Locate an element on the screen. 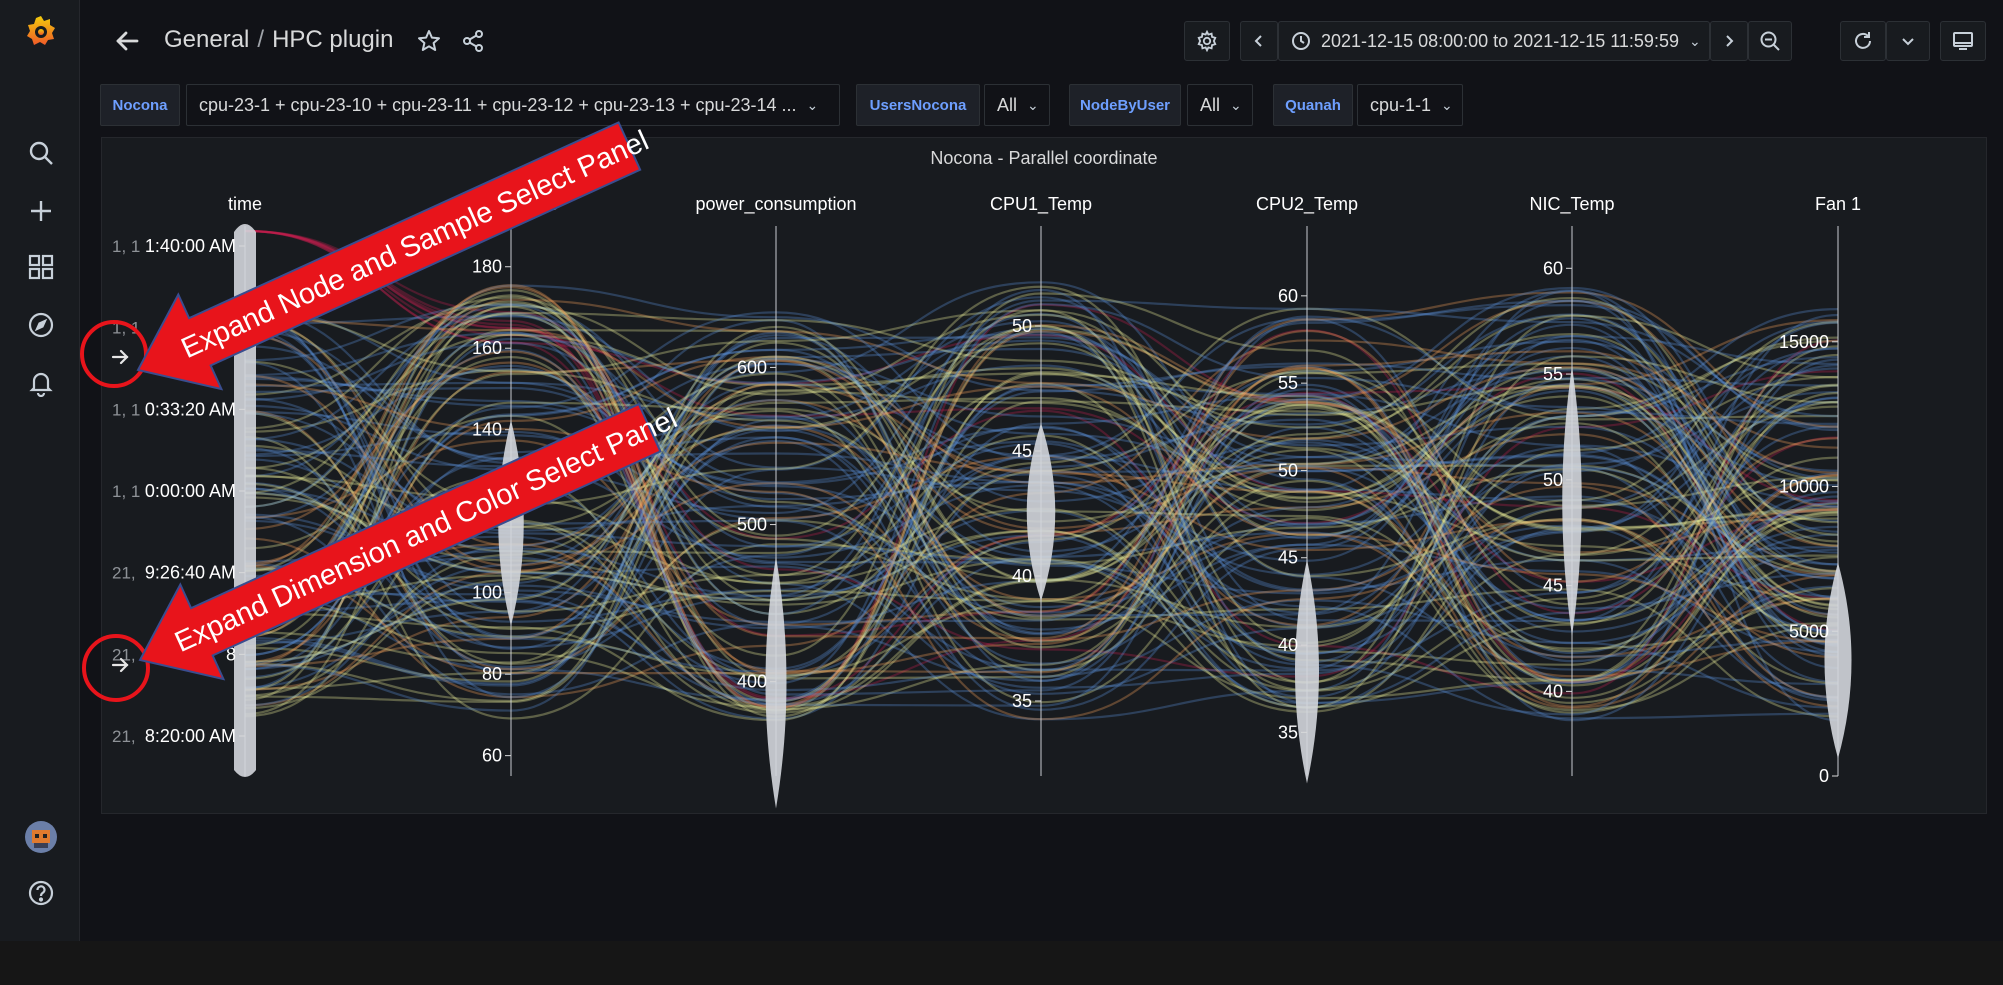  variable-label-nodebyuser: NodeByUser is located at coordinates (1125, 105).